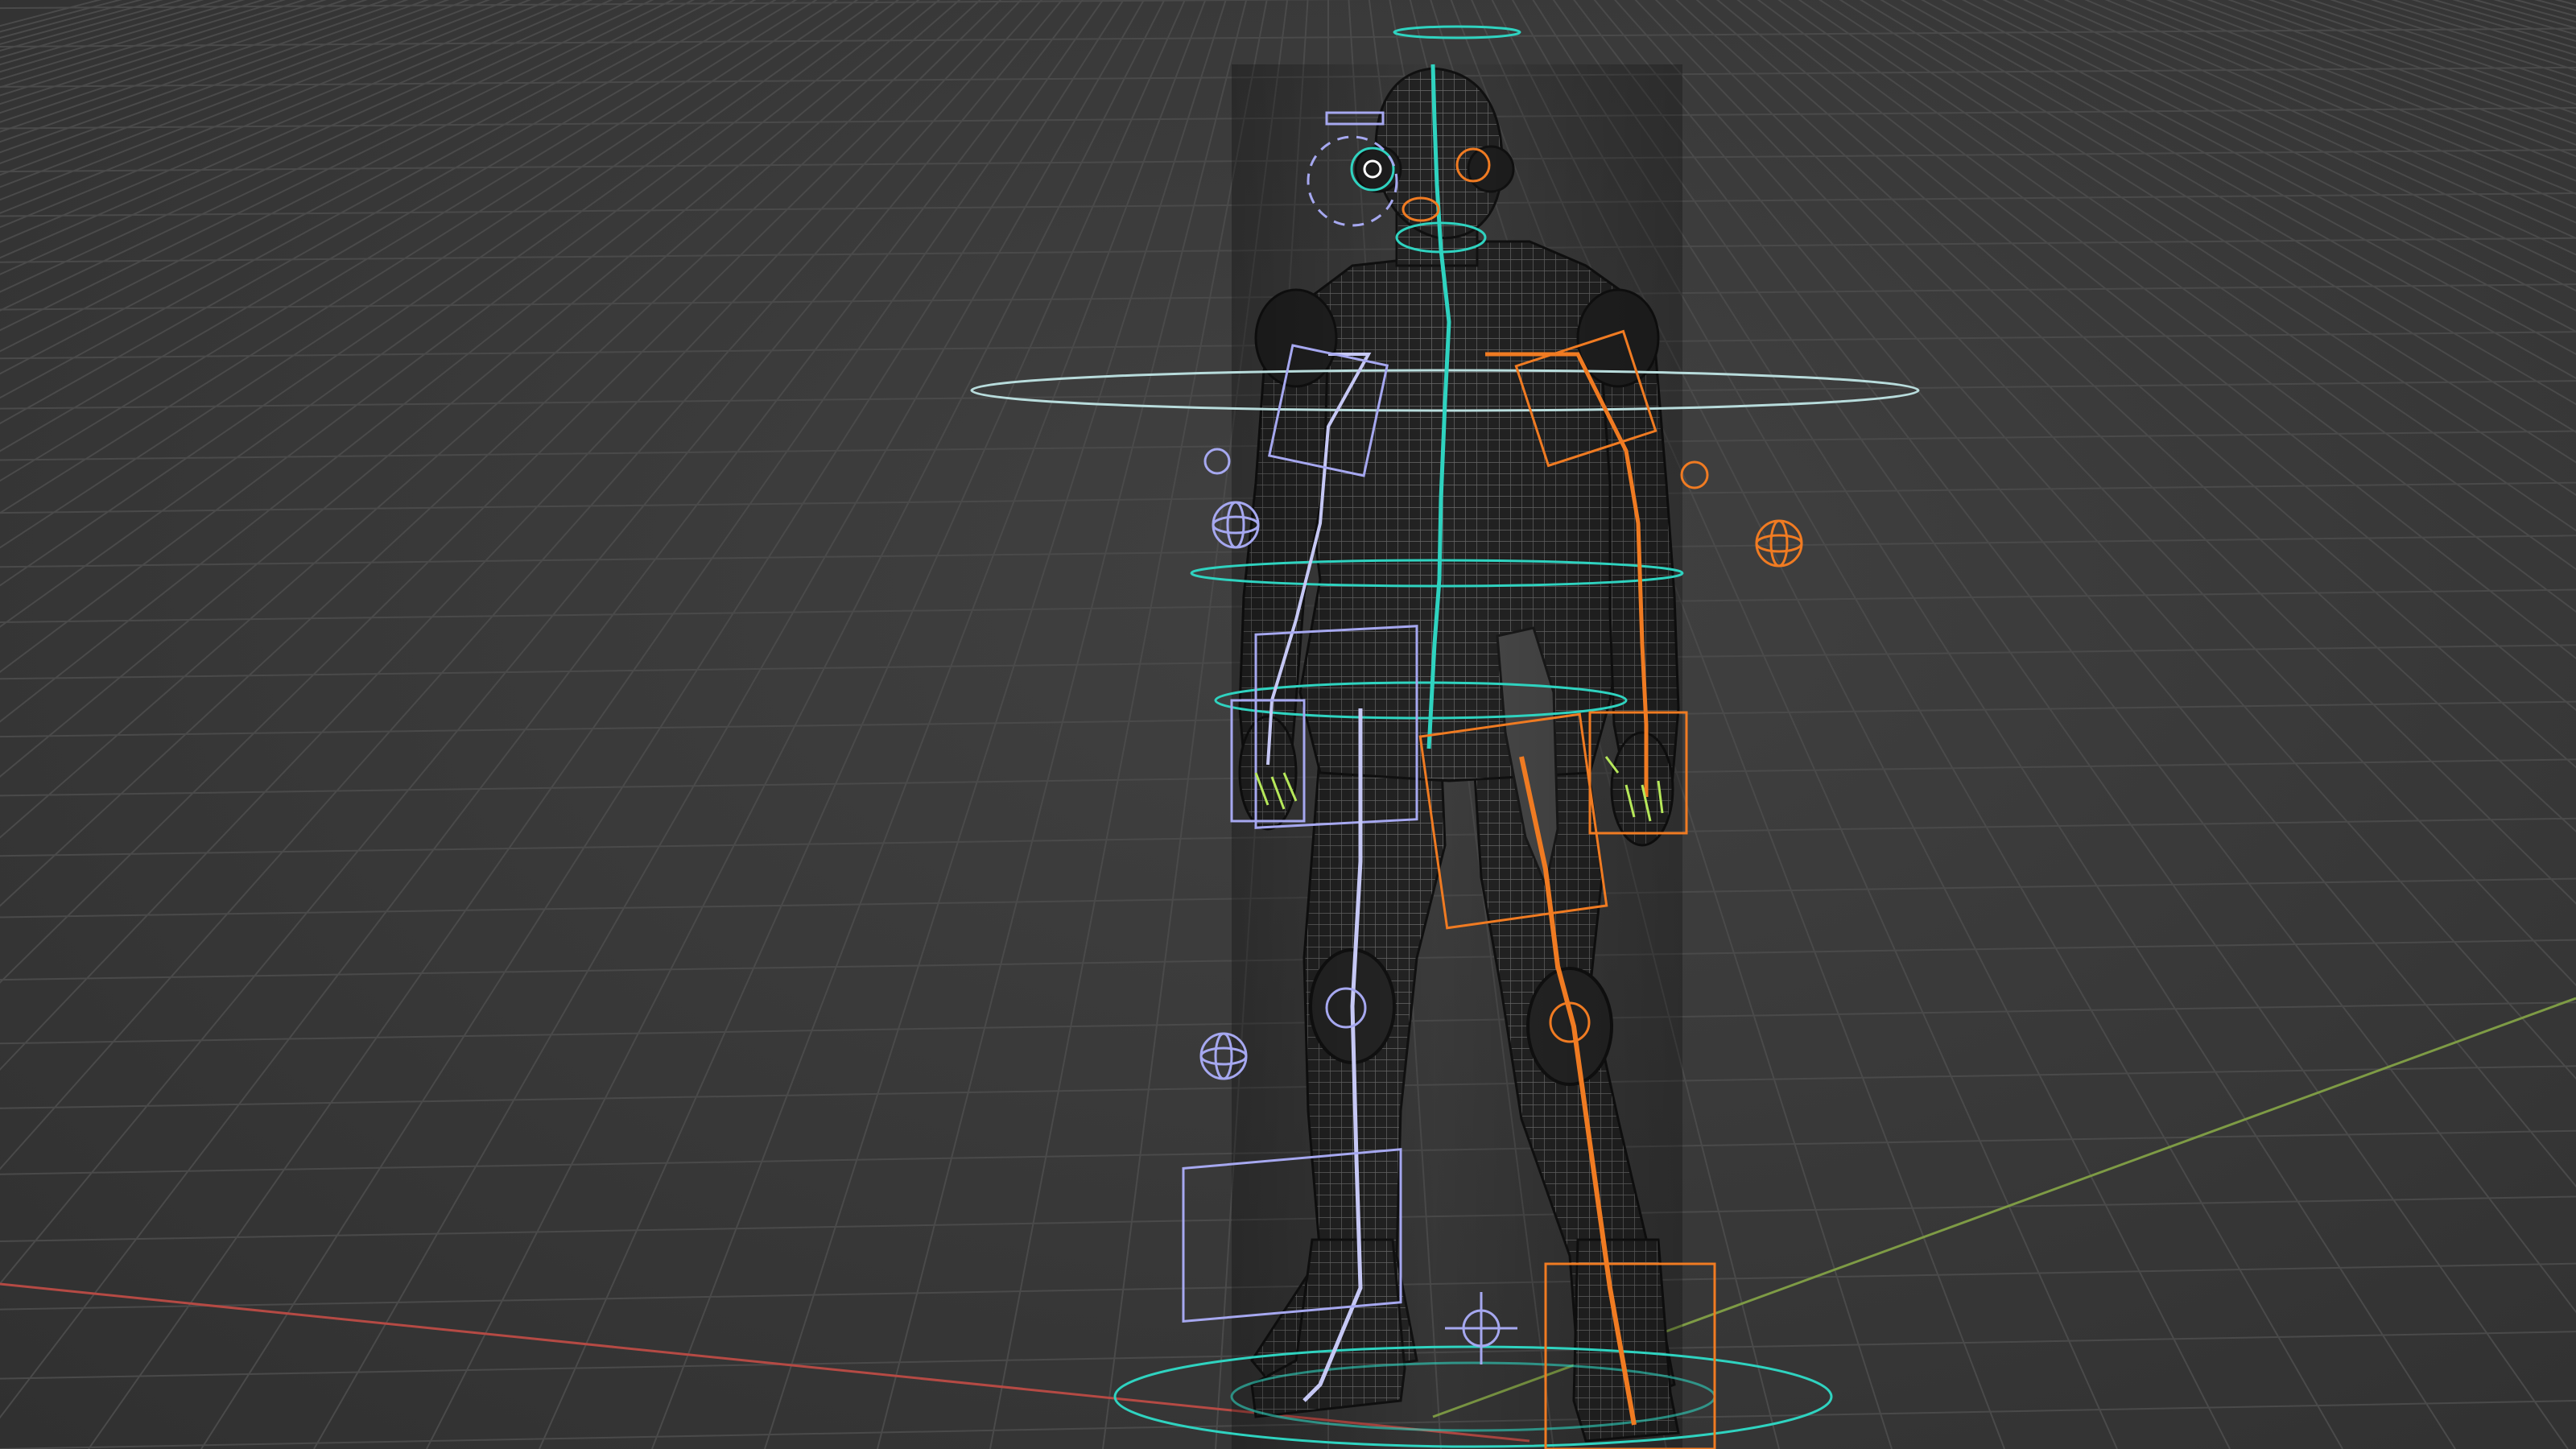 This screenshot has height=1449, width=2576. I want to click on left-elbow-pole-control, so click(1217, 462).